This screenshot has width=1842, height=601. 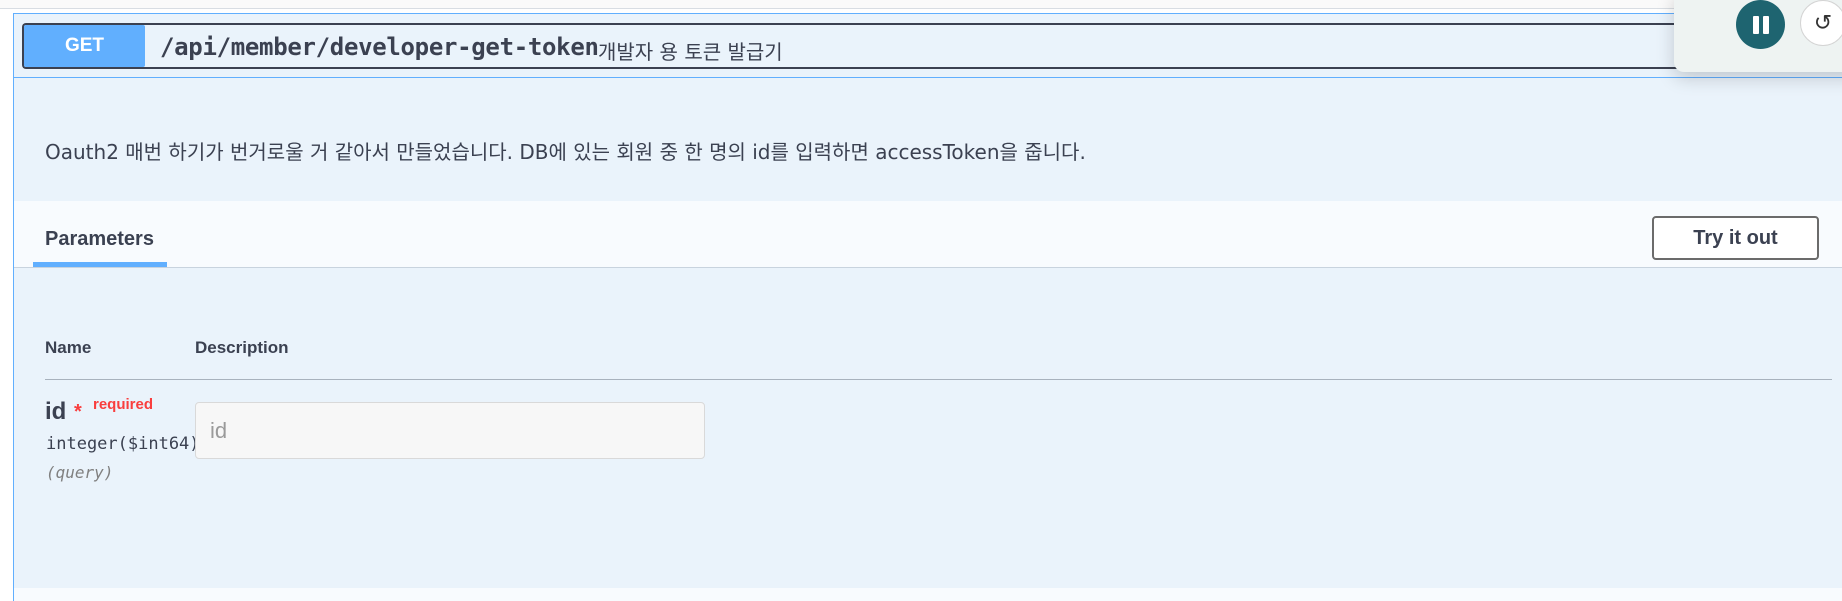 What do you see at coordinates (56, 411) in the screenshot?
I see `parameter-name: id` at bounding box center [56, 411].